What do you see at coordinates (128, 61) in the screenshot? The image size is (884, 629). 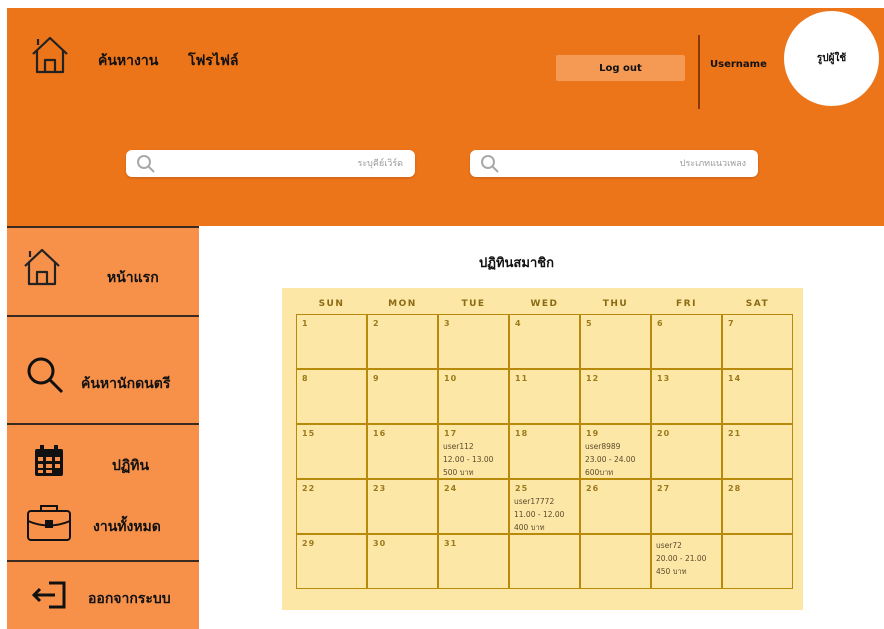 I see `nav-link-find-jobs: ค้นหางาน` at bounding box center [128, 61].